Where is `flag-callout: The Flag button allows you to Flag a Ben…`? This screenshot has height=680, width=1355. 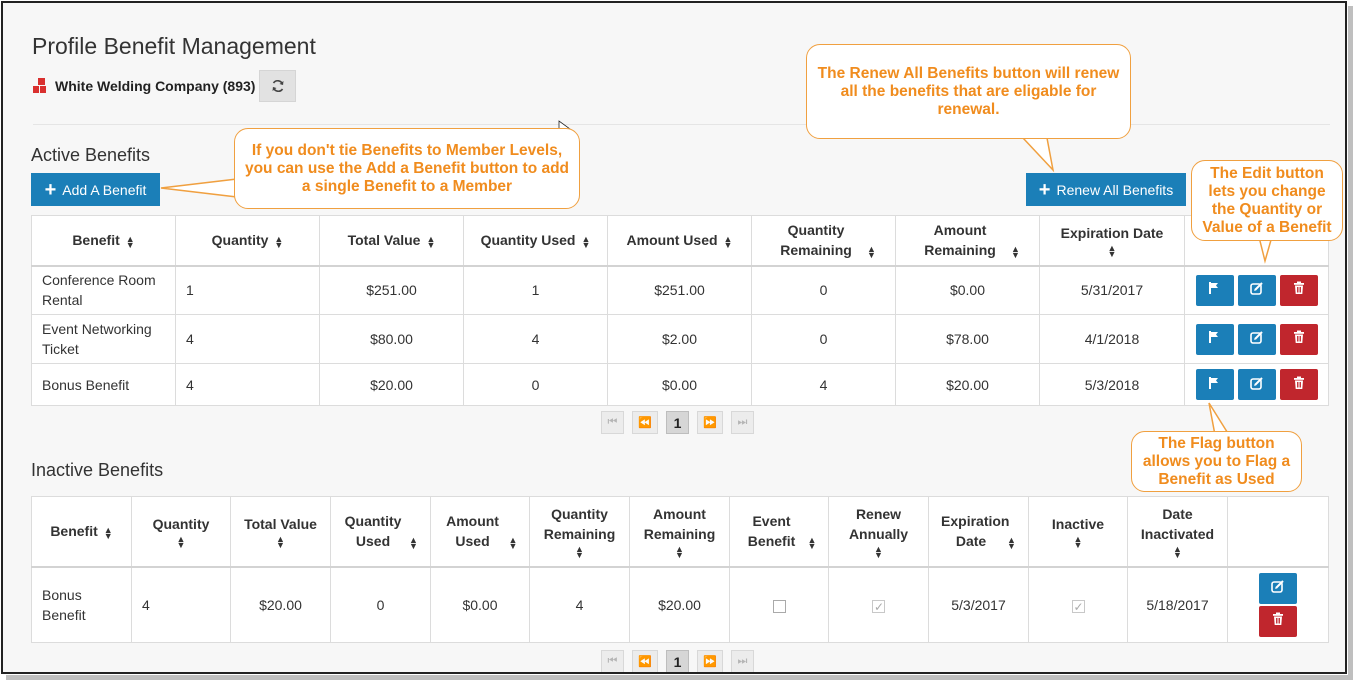
flag-callout: The Flag button allows you to Flag a Ben… is located at coordinates (1216, 461).